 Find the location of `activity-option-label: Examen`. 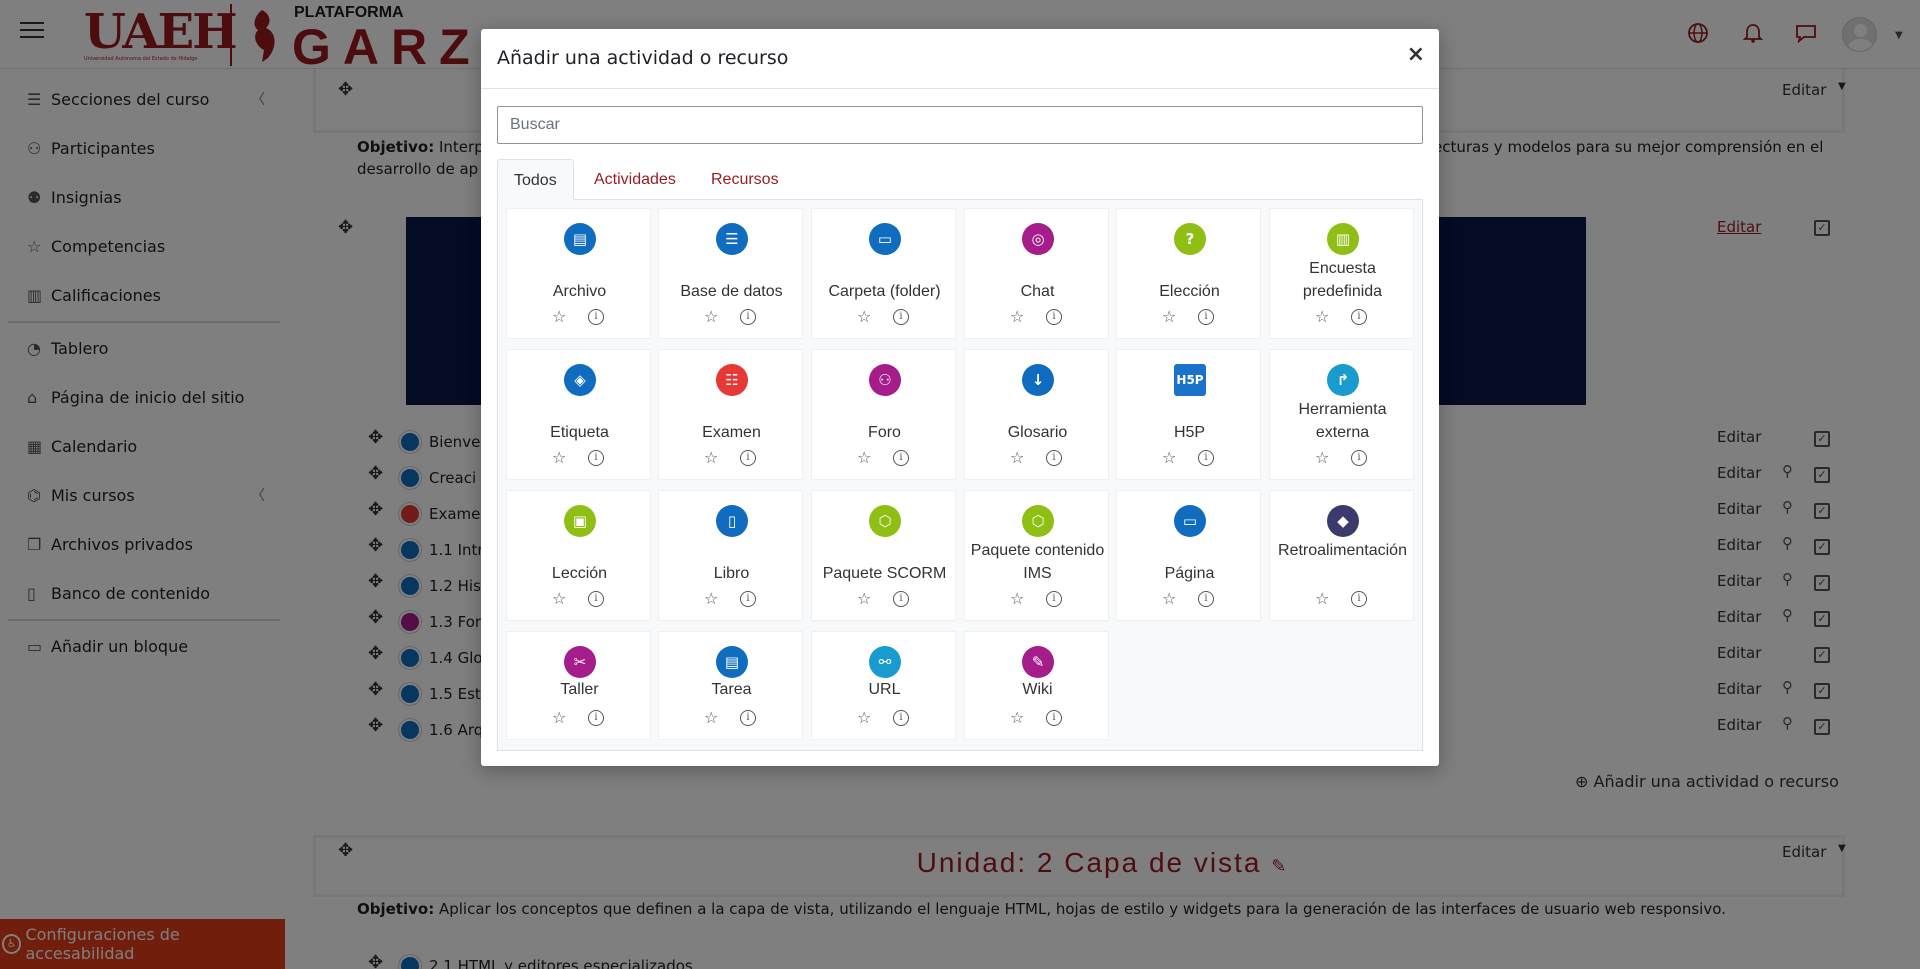

activity-option-label: Examen is located at coordinates (731, 432).